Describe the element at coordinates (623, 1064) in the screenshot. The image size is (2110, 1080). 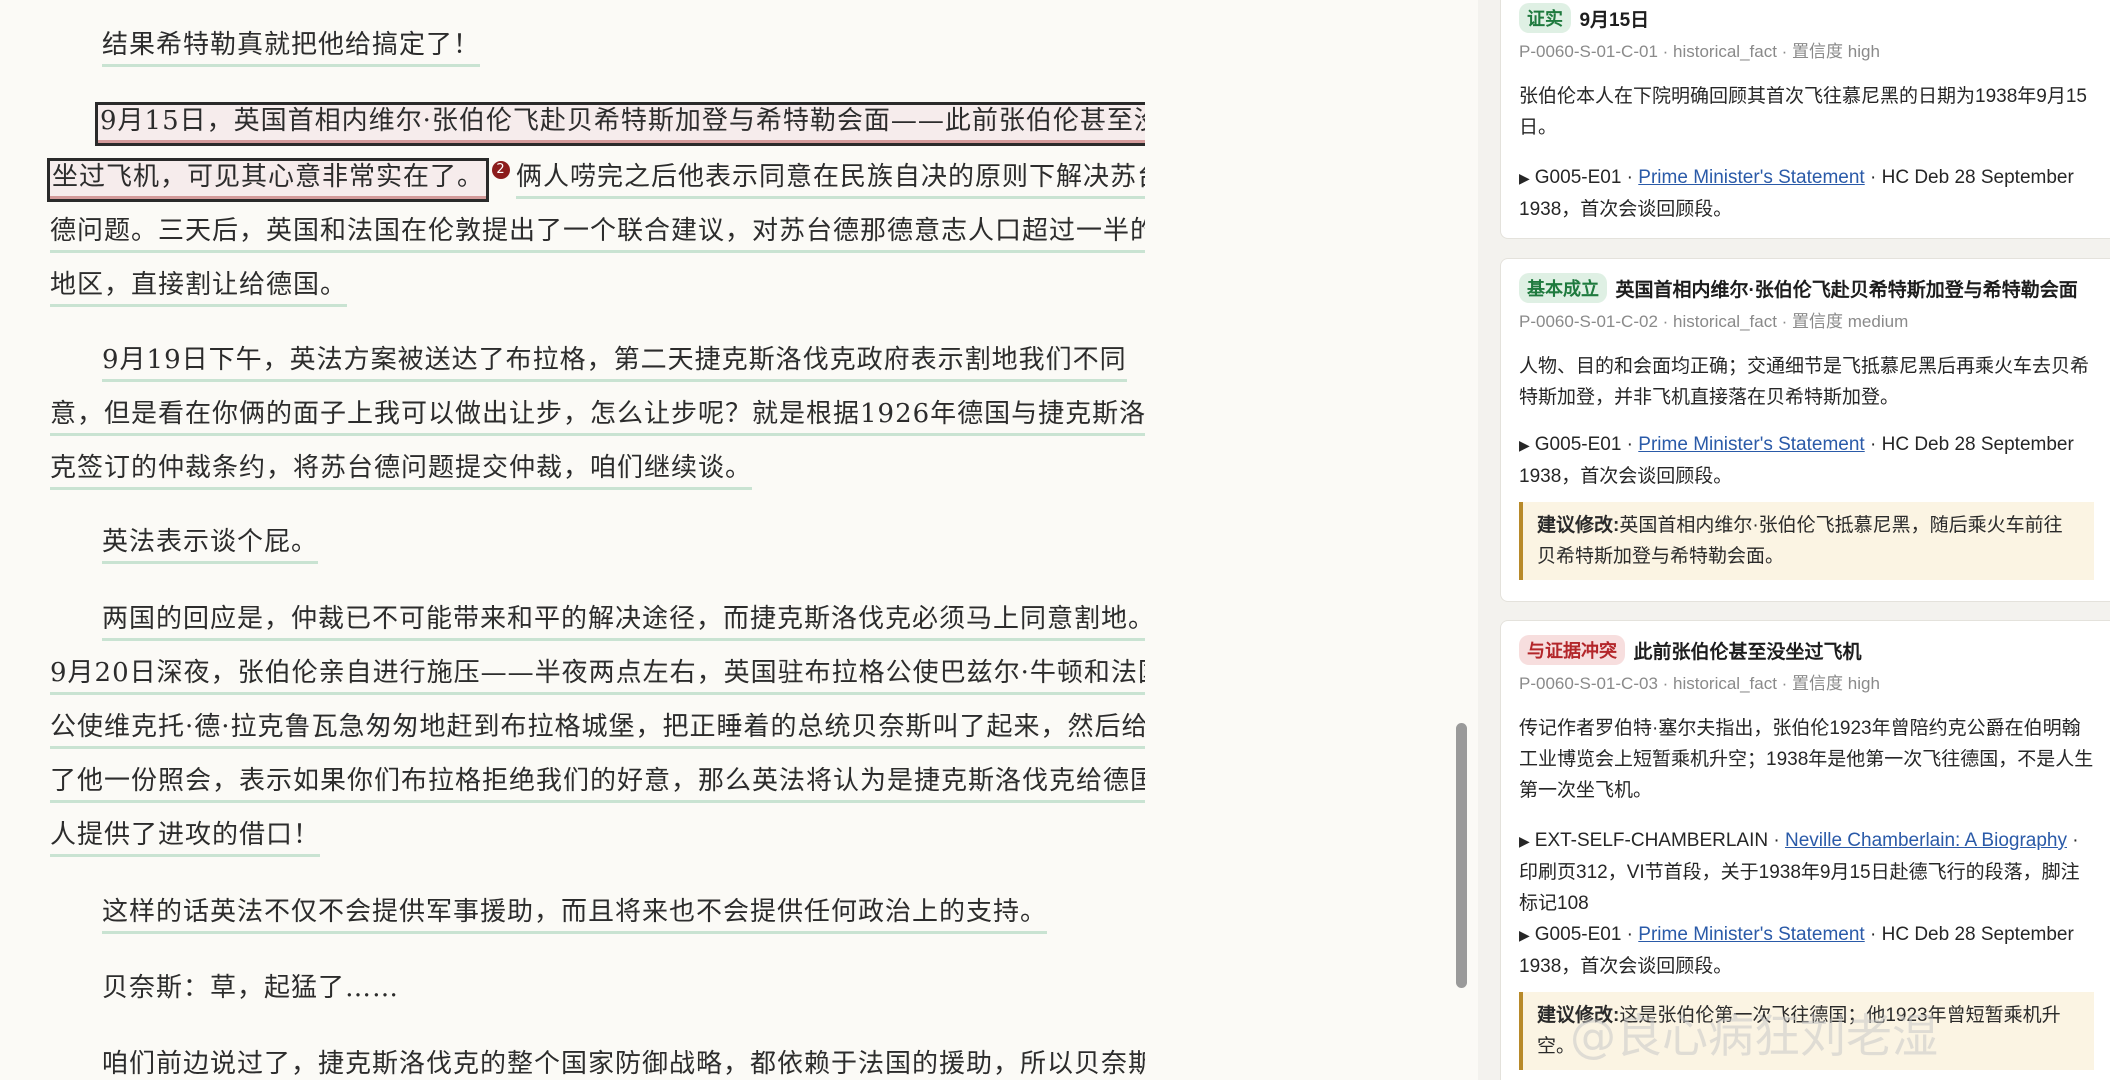
I see `sentence: 咱们前边说过了，捷克斯洛伐克的整个国家防御战略，都依赖于法国的援助，所以贝奈斯` at that location.